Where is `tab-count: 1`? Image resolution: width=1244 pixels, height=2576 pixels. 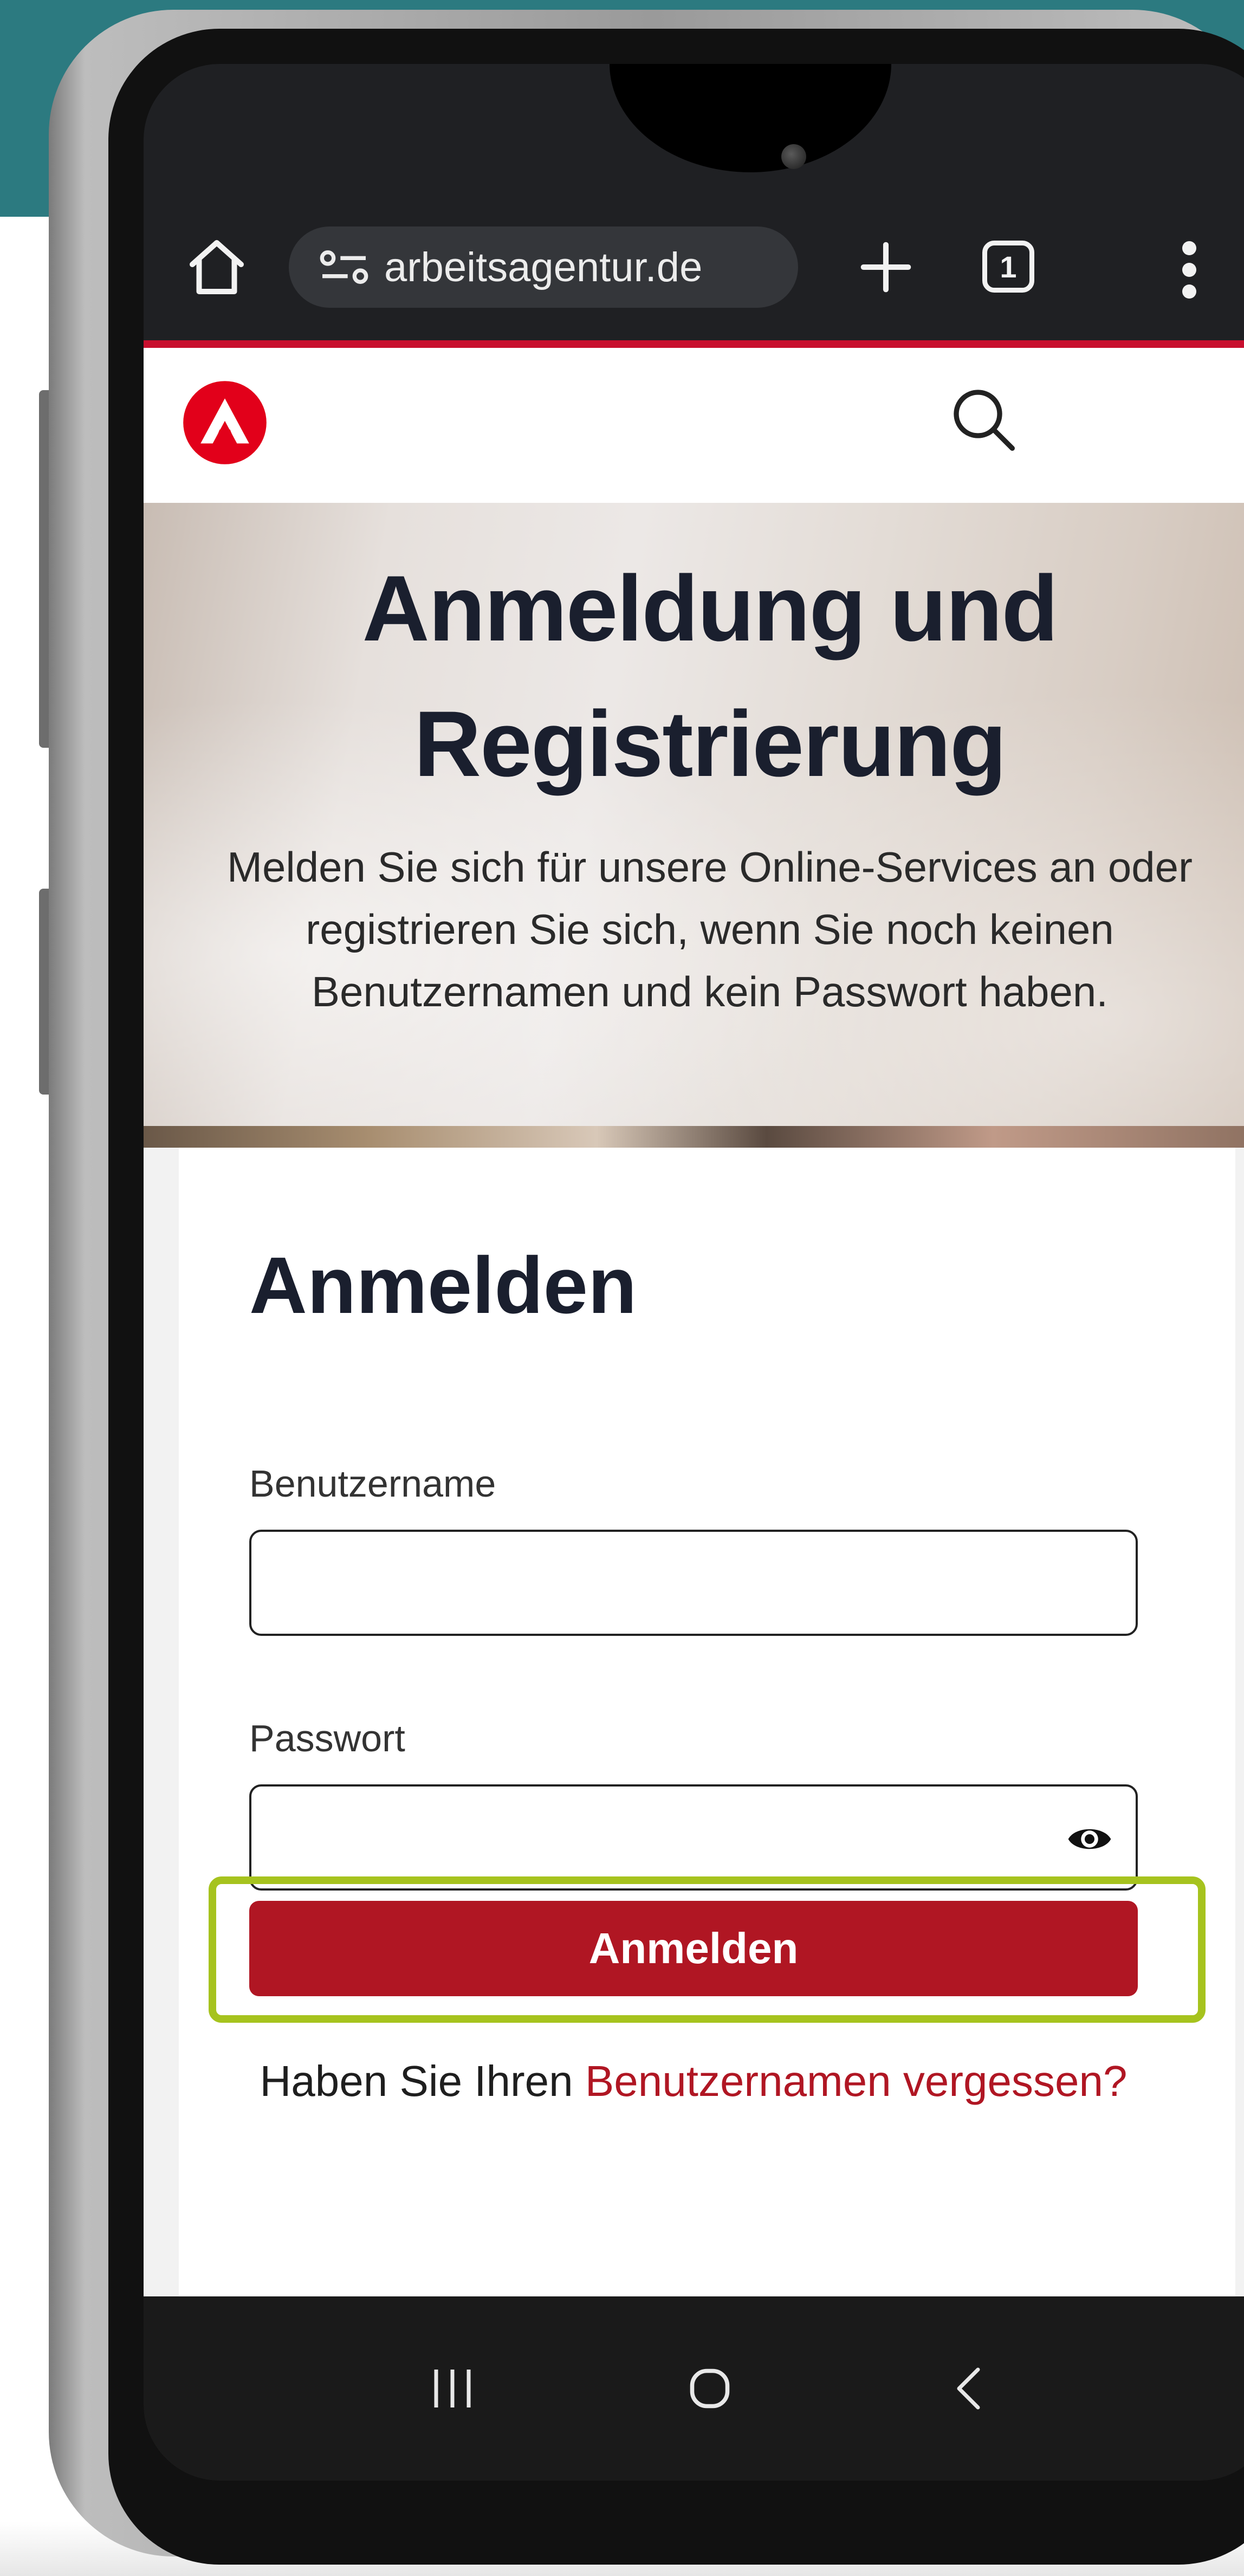 tab-count: 1 is located at coordinates (1008, 267).